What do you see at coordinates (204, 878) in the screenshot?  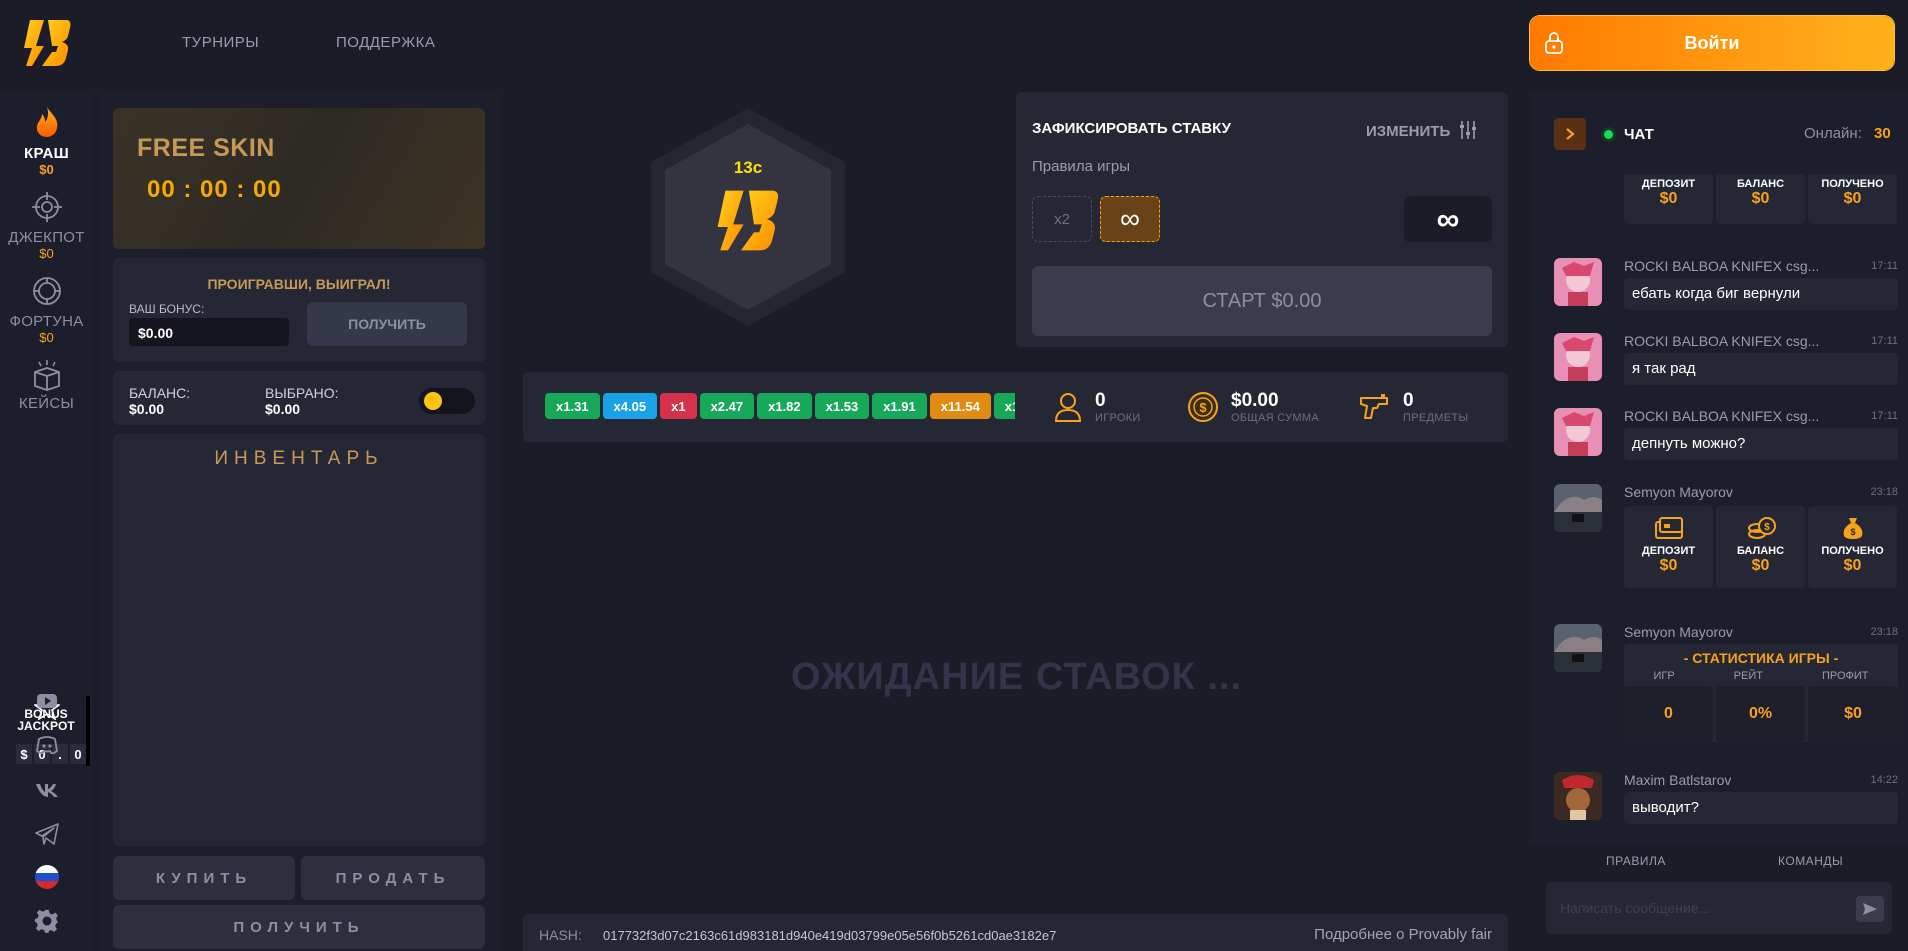 I see `buy-button: КУПИТЬ` at bounding box center [204, 878].